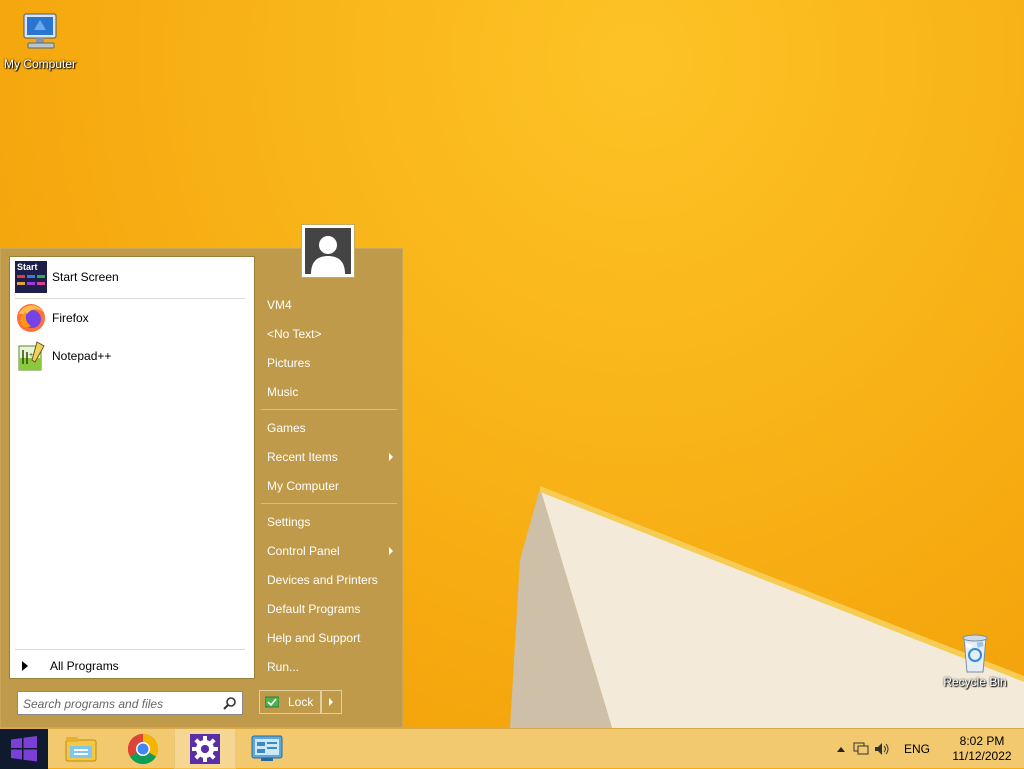  Describe the element at coordinates (40, 31) in the screenshot. I see `computer-icon` at that location.